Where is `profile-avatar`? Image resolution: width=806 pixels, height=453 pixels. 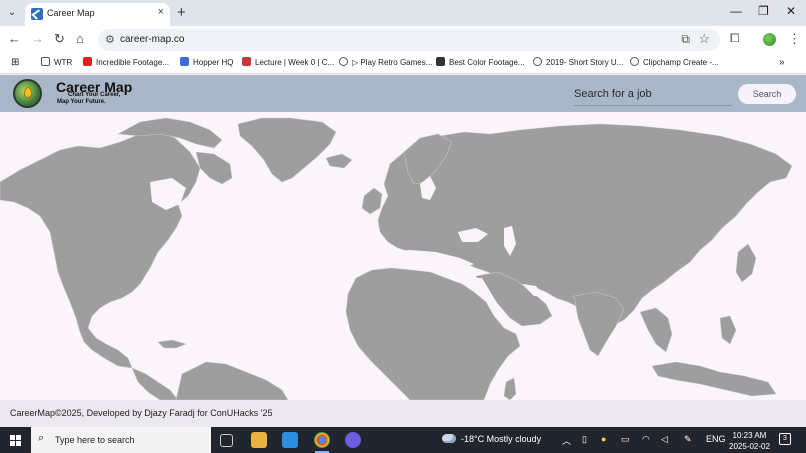 profile-avatar is located at coordinates (769, 39).